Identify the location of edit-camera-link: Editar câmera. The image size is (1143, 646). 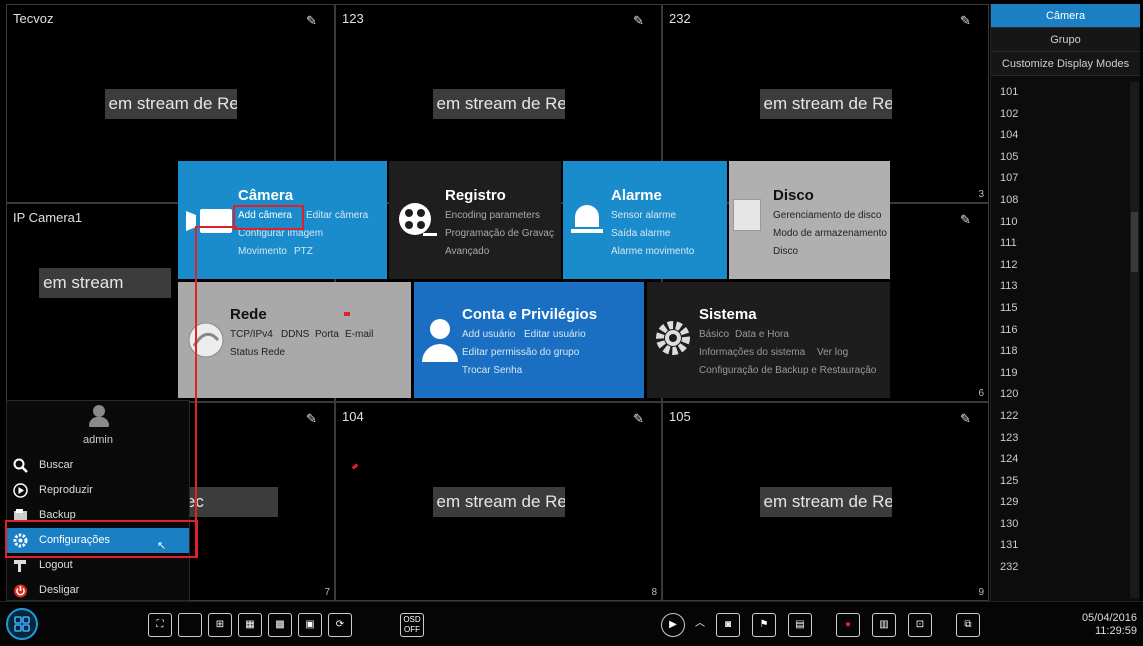
(337, 215).